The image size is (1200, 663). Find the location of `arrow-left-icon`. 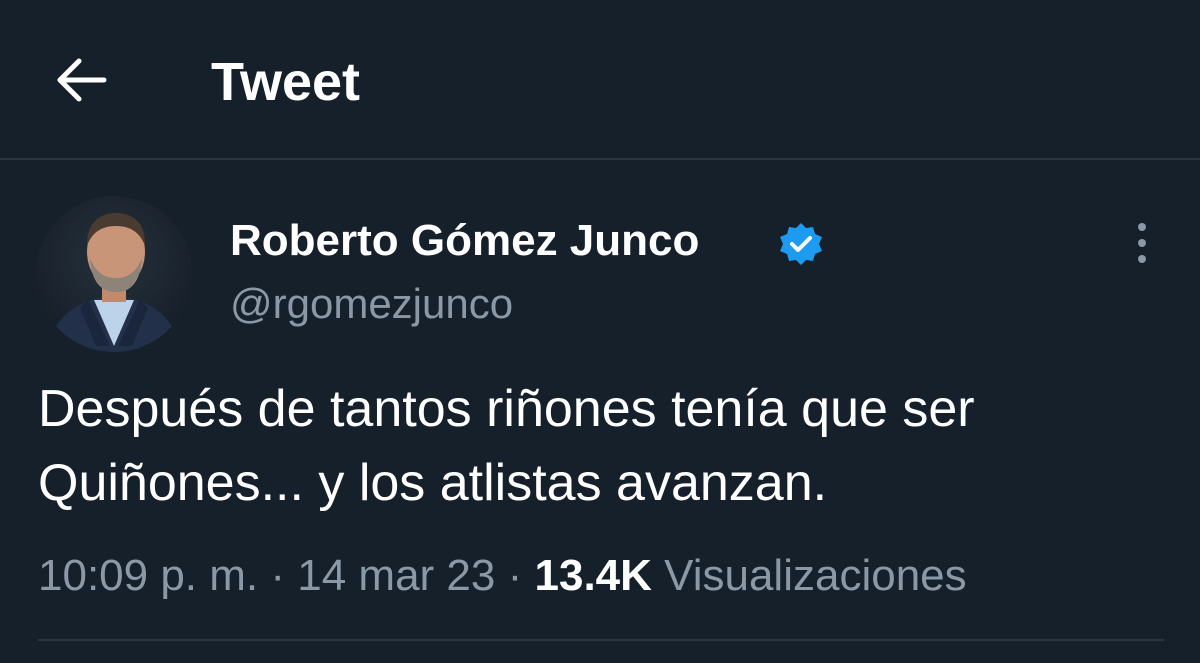

arrow-left-icon is located at coordinates (82, 80).